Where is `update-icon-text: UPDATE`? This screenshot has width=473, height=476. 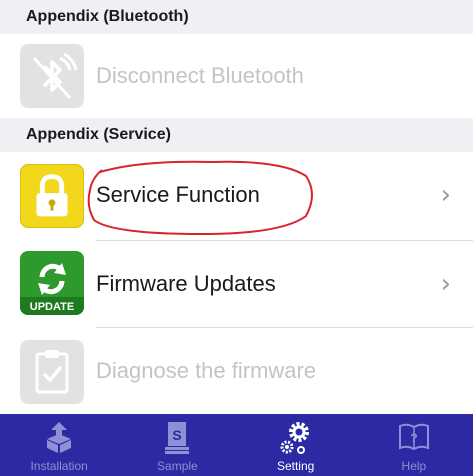 update-icon-text: UPDATE is located at coordinates (52, 307).